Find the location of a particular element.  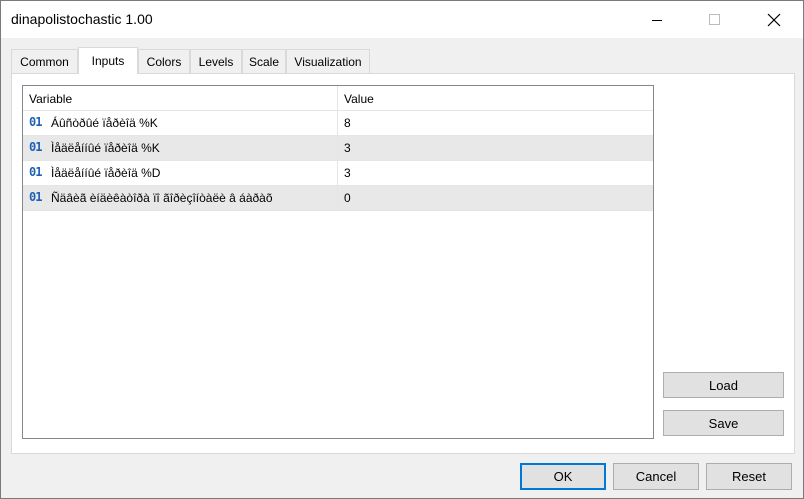

close-button is located at coordinates (774, 19).